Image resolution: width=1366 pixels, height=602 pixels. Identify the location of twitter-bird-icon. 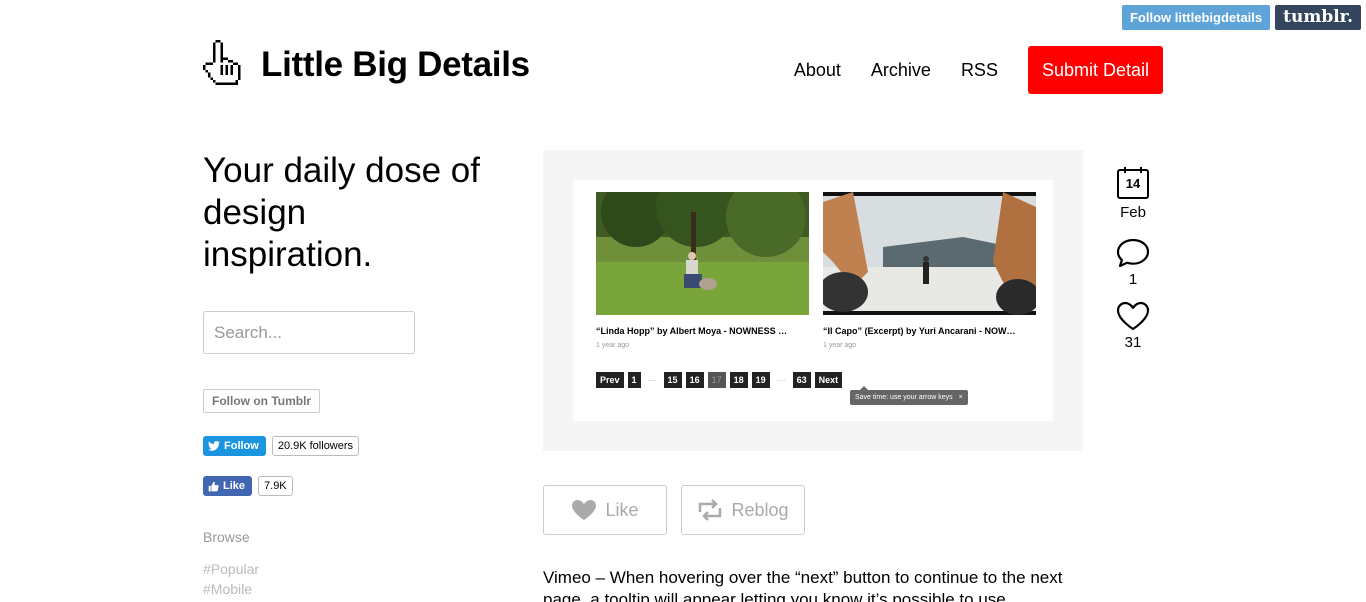
(214, 446).